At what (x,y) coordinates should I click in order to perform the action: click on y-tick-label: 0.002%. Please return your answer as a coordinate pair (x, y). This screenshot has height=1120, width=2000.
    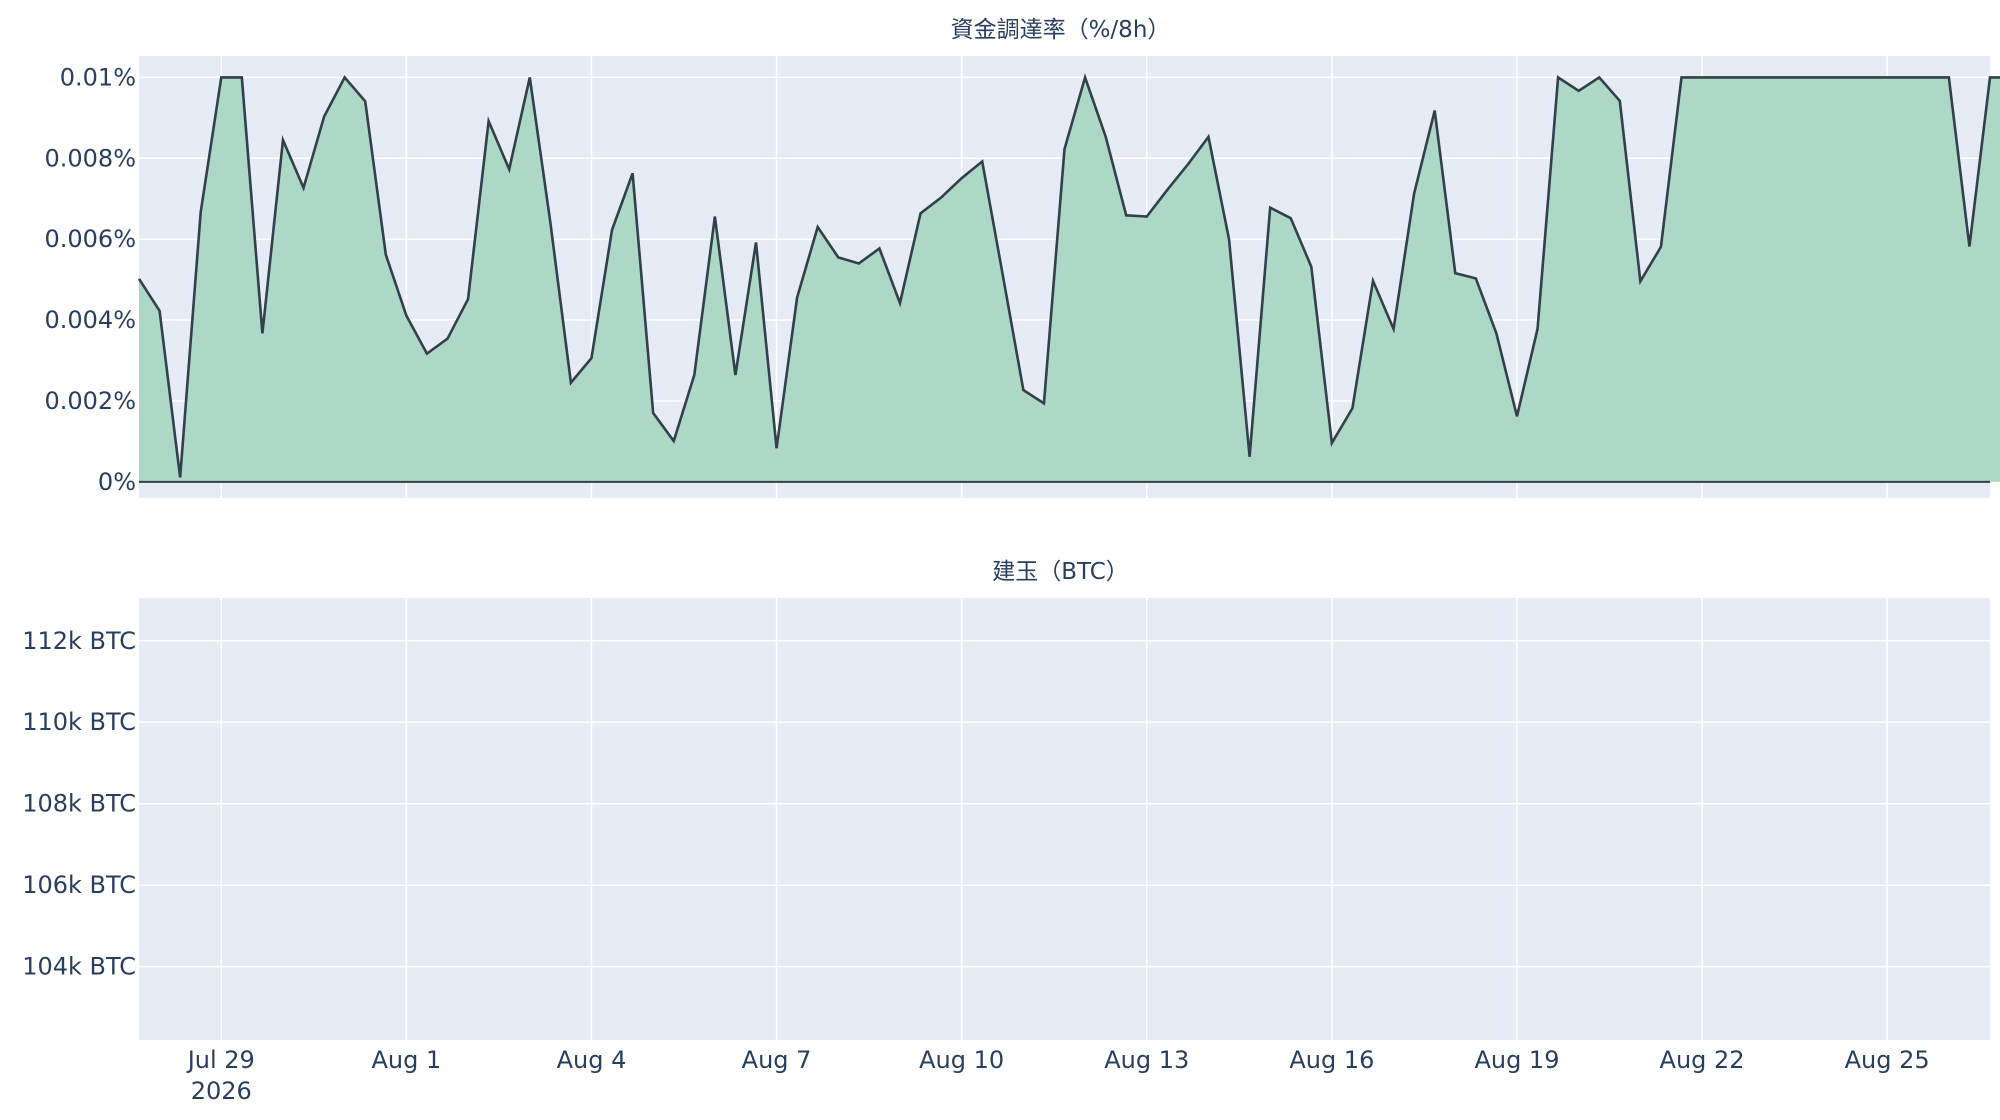
    Looking at the image, I should click on (90, 401).